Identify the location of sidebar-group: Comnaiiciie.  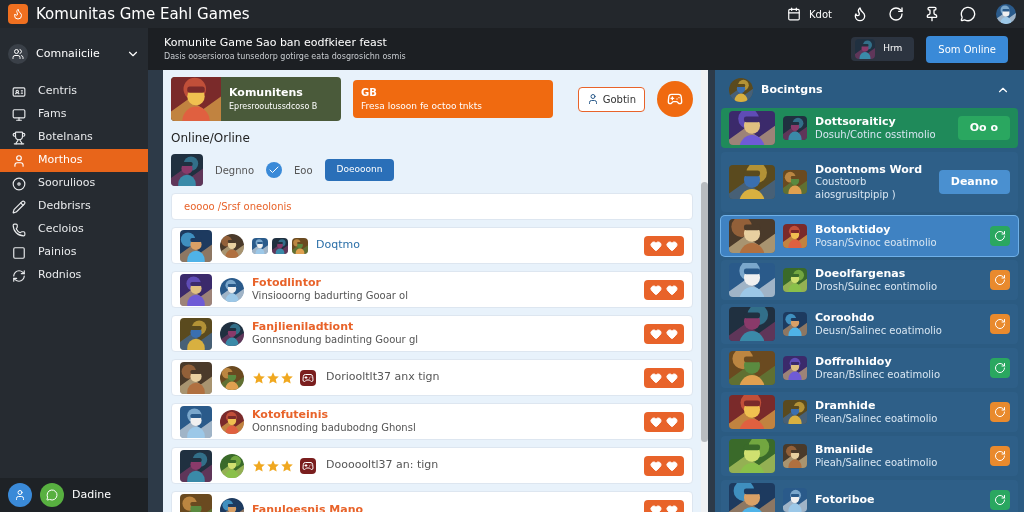
(74, 54).